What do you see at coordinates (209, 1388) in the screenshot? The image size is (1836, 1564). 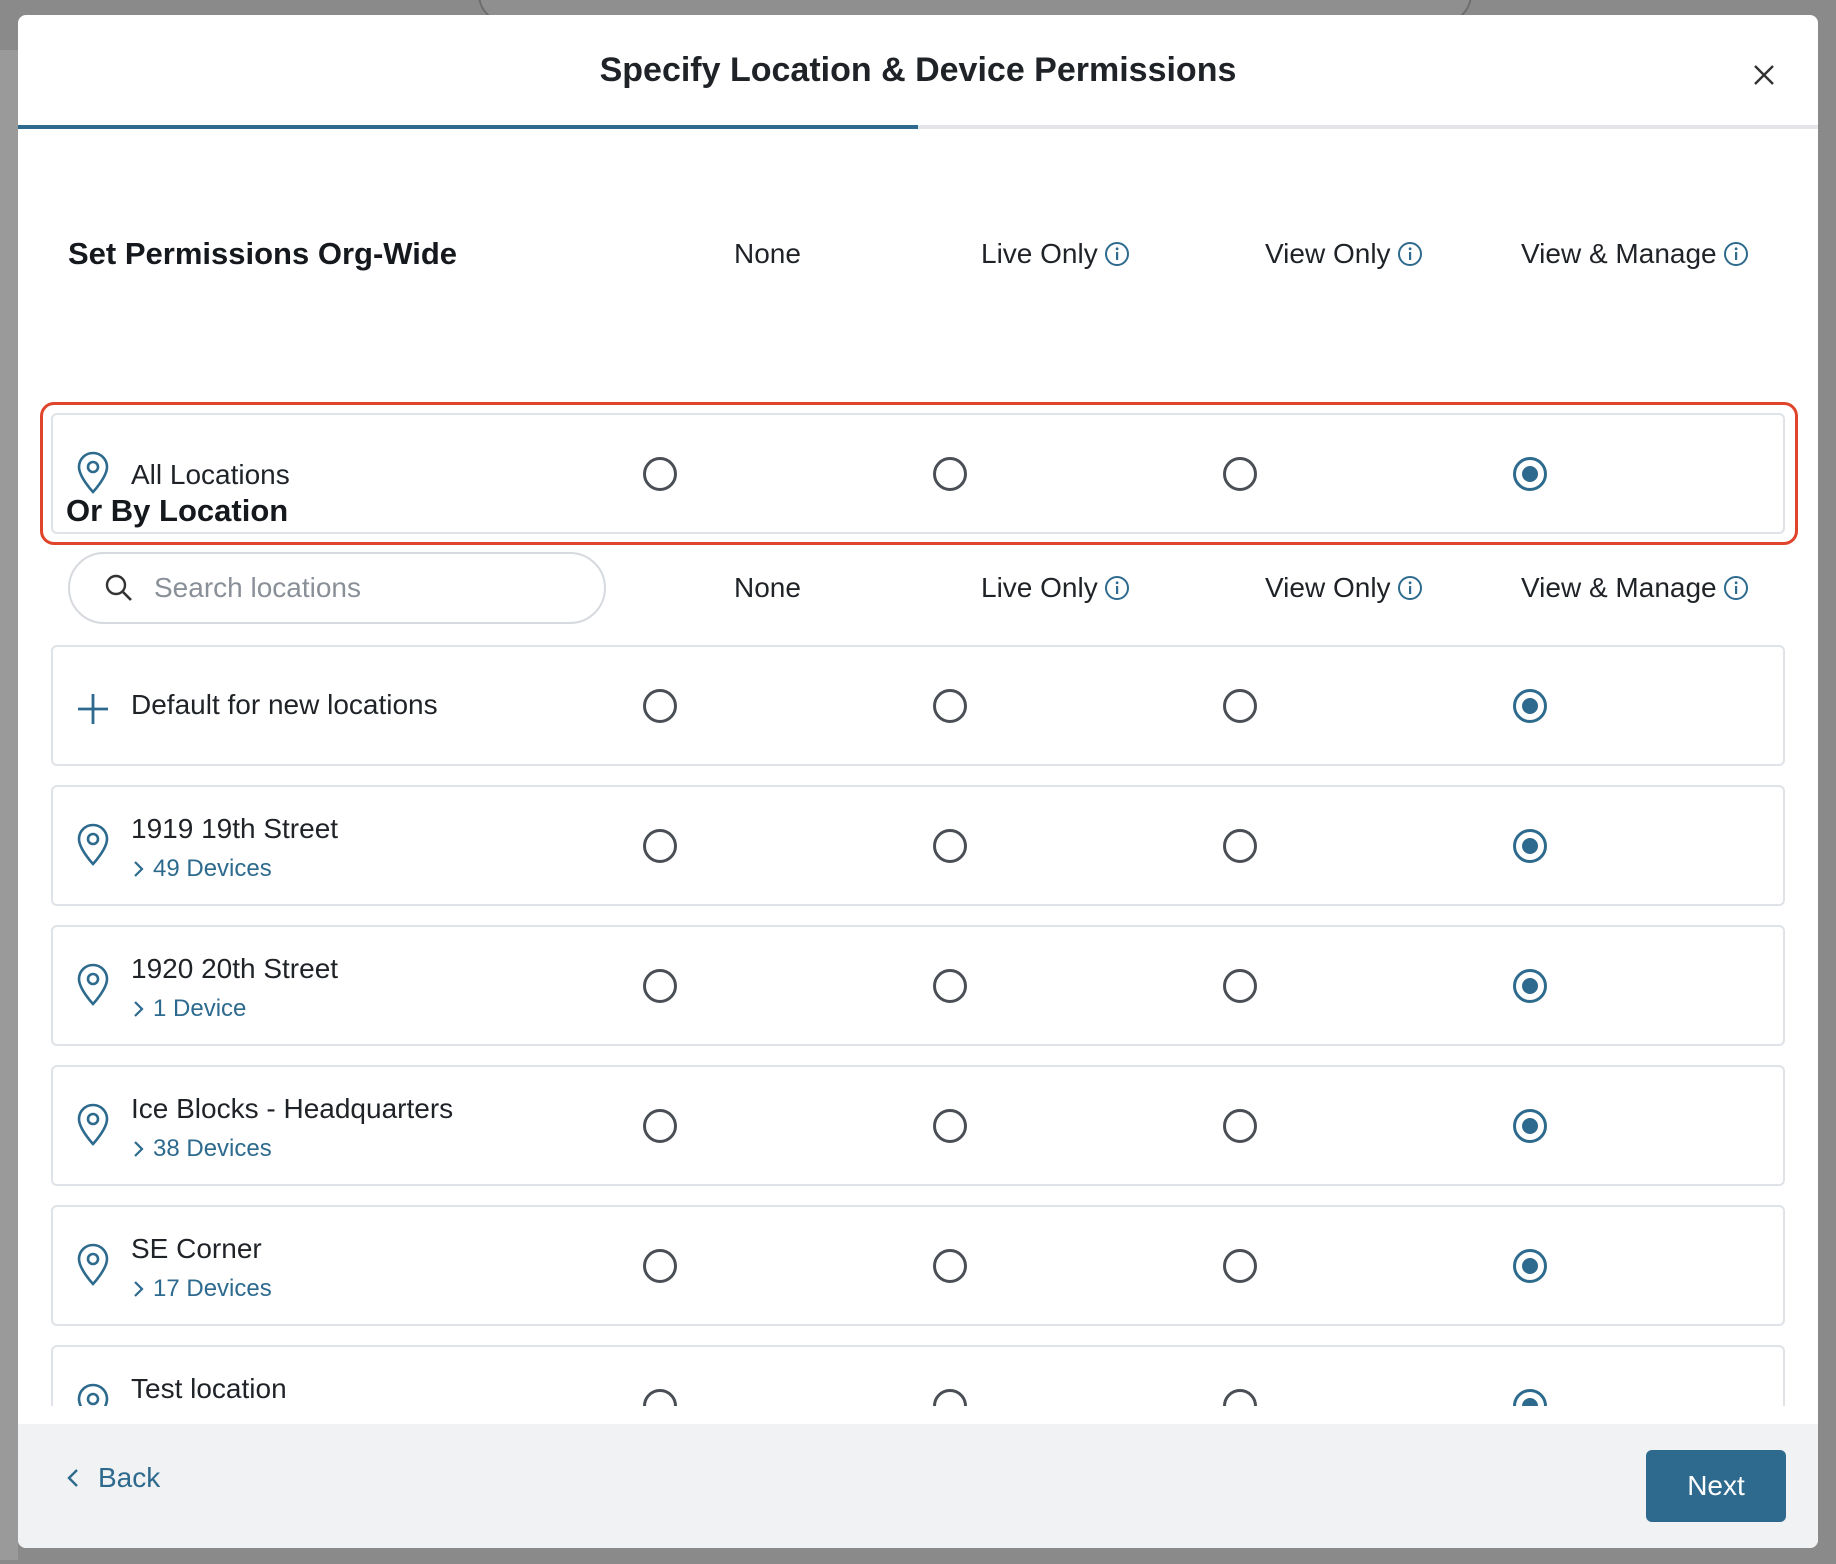 I see `row-label: Test location` at bounding box center [209, 1388].